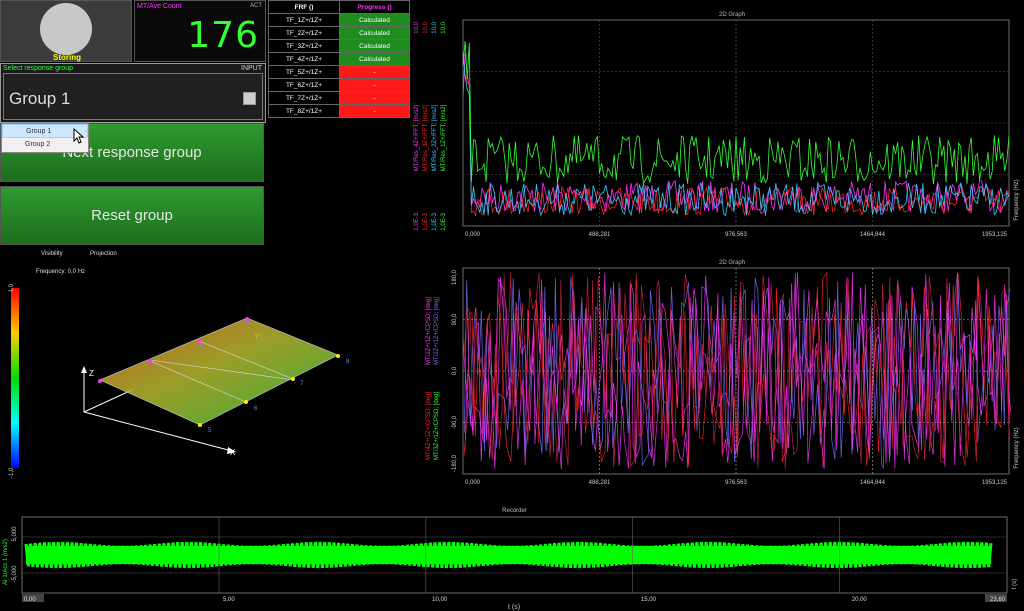  What do you see at coordinates (233, 452) in the screenshot?
I see `x-axis-label: X` at bounding box center [233, 452].